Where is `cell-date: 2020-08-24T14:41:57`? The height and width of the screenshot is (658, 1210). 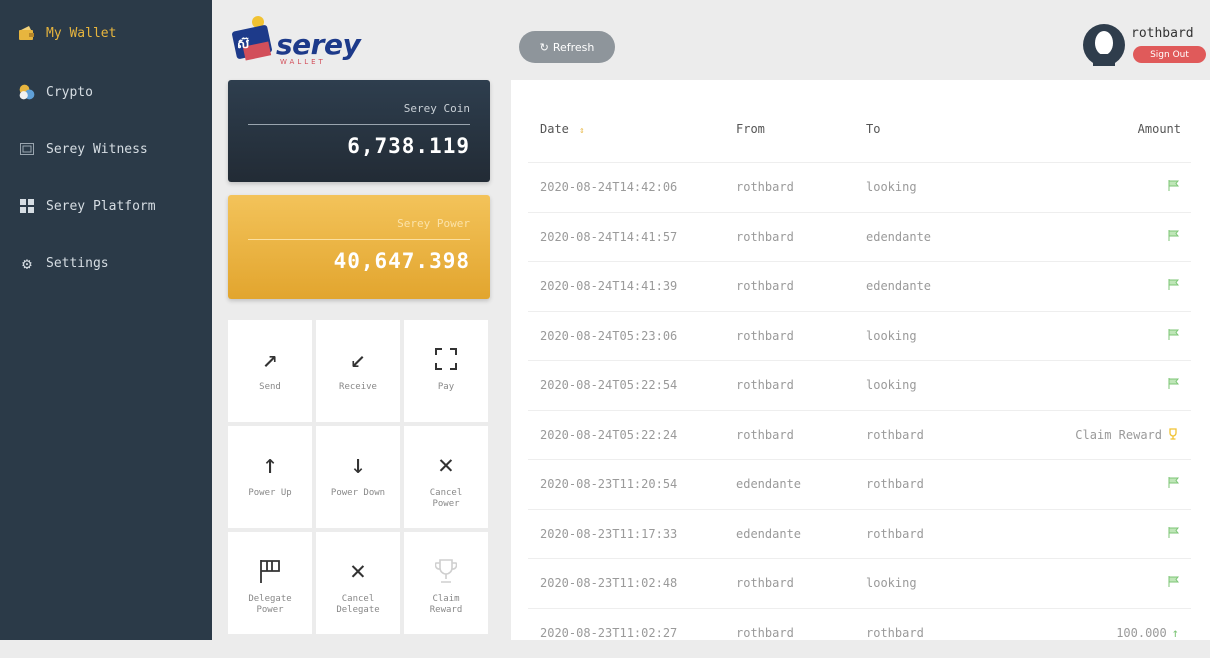
cell-date: 2020-08-24T14:41:57 is located at coordinates (609, 236).